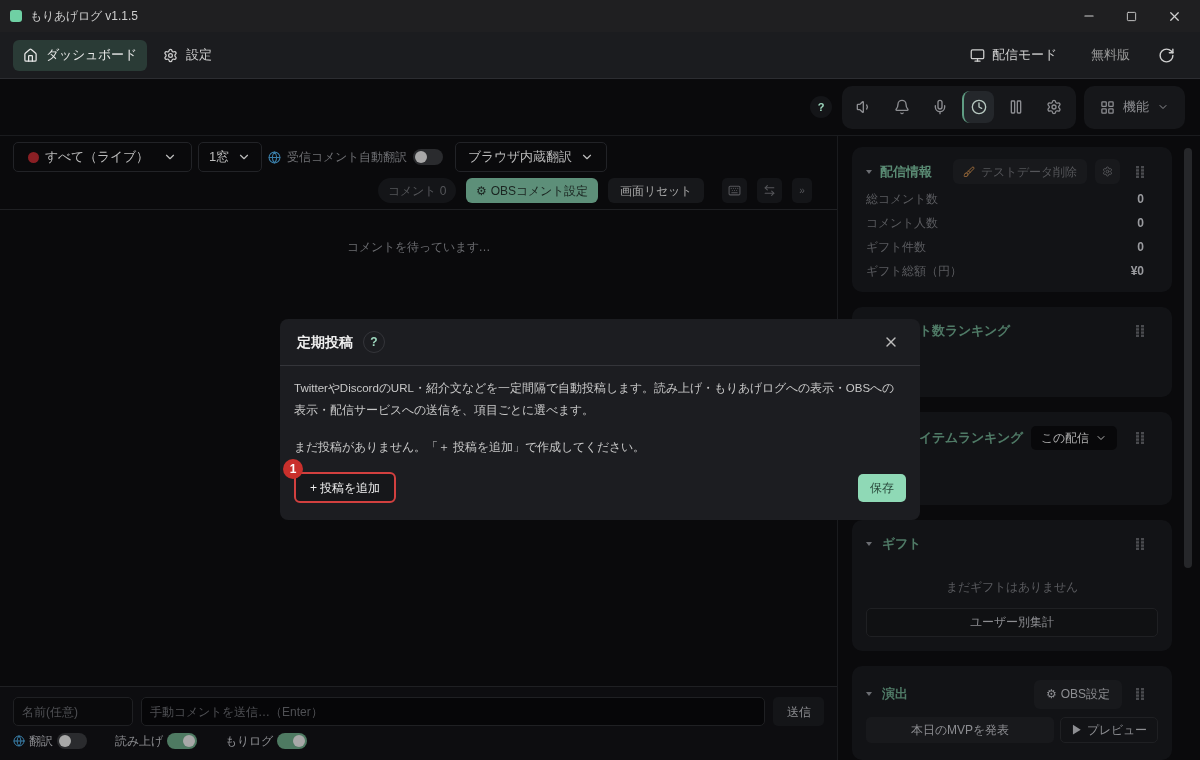 The image size is (1200, 760). What do you see at coordinates (470, 447) in the screenshot?
I see `empty-posts-message: まだ投稿がありません。「＋ 投稿を追加」で作成してください。` at bounding box center [470, 447].